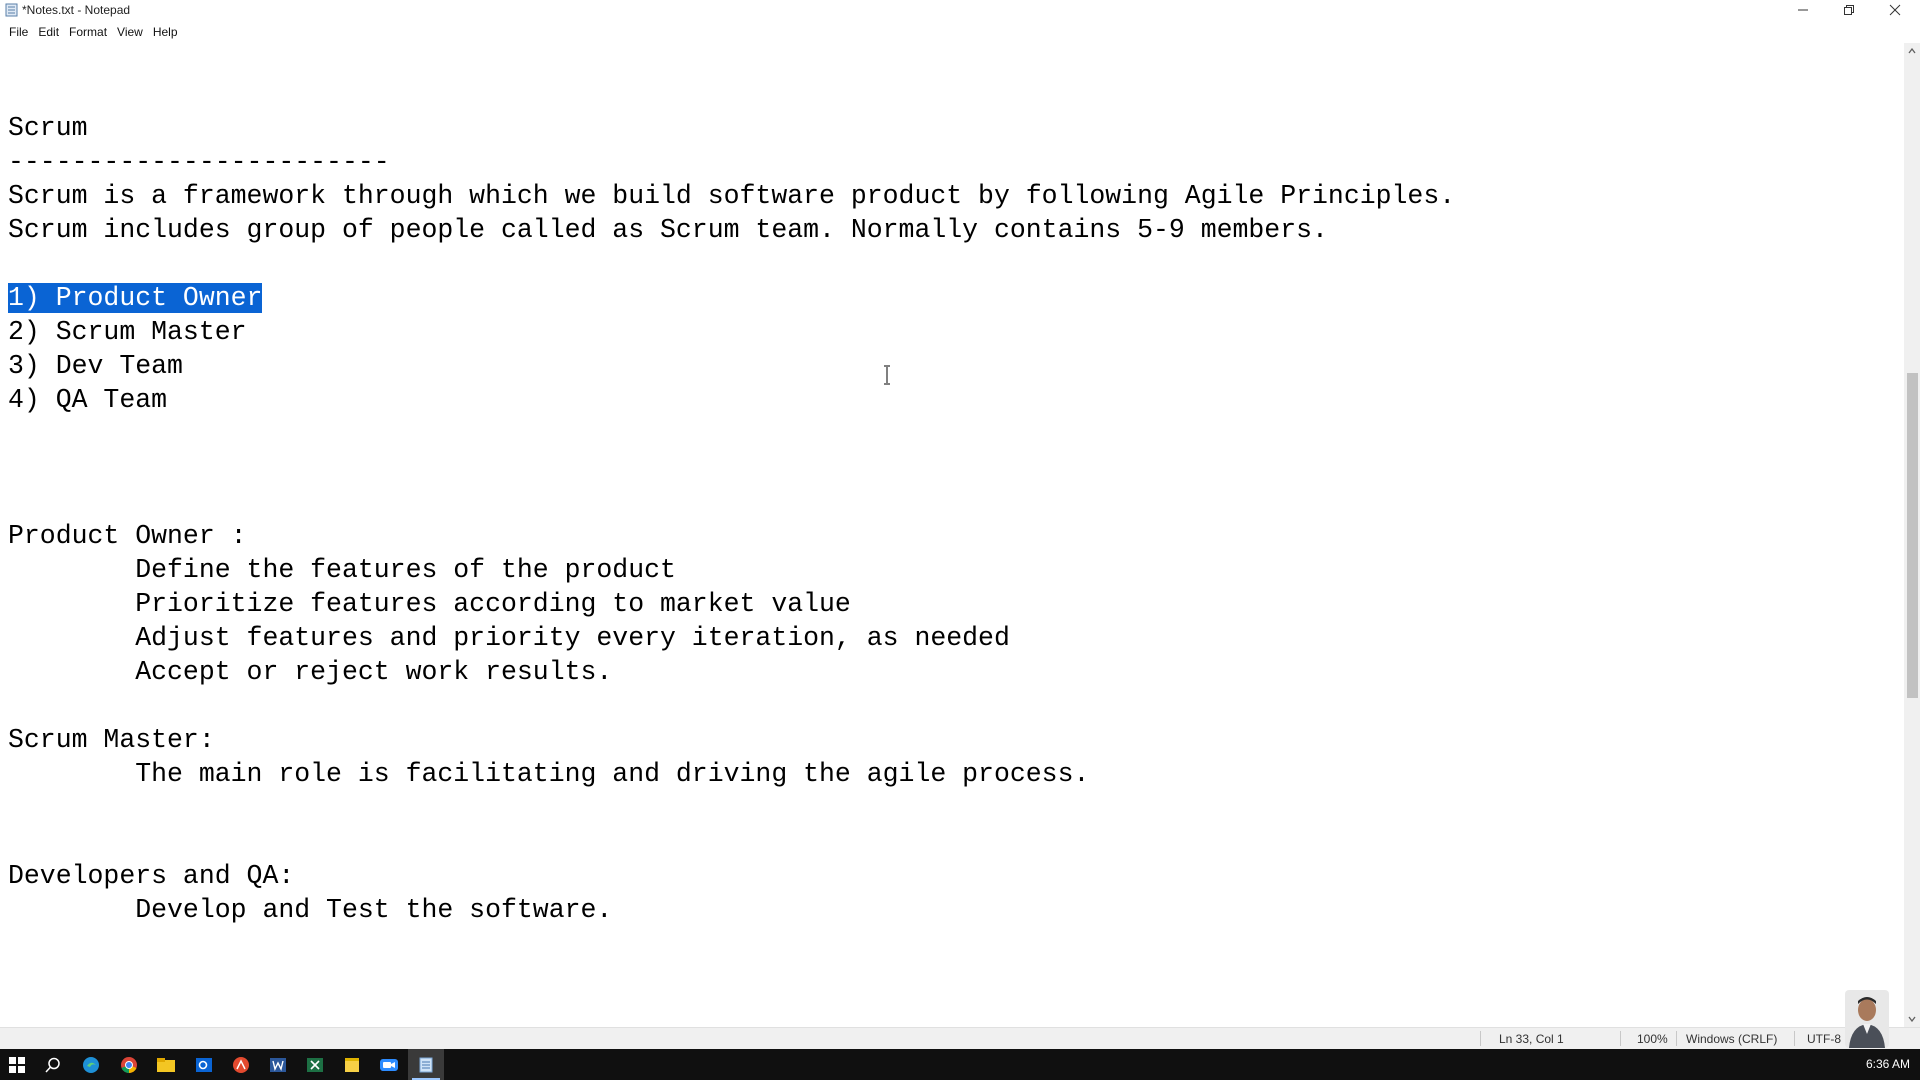 The height and width of the screenshot is (1080, 1920). I want to click on presenter-avatar, so click(1867, 1019).